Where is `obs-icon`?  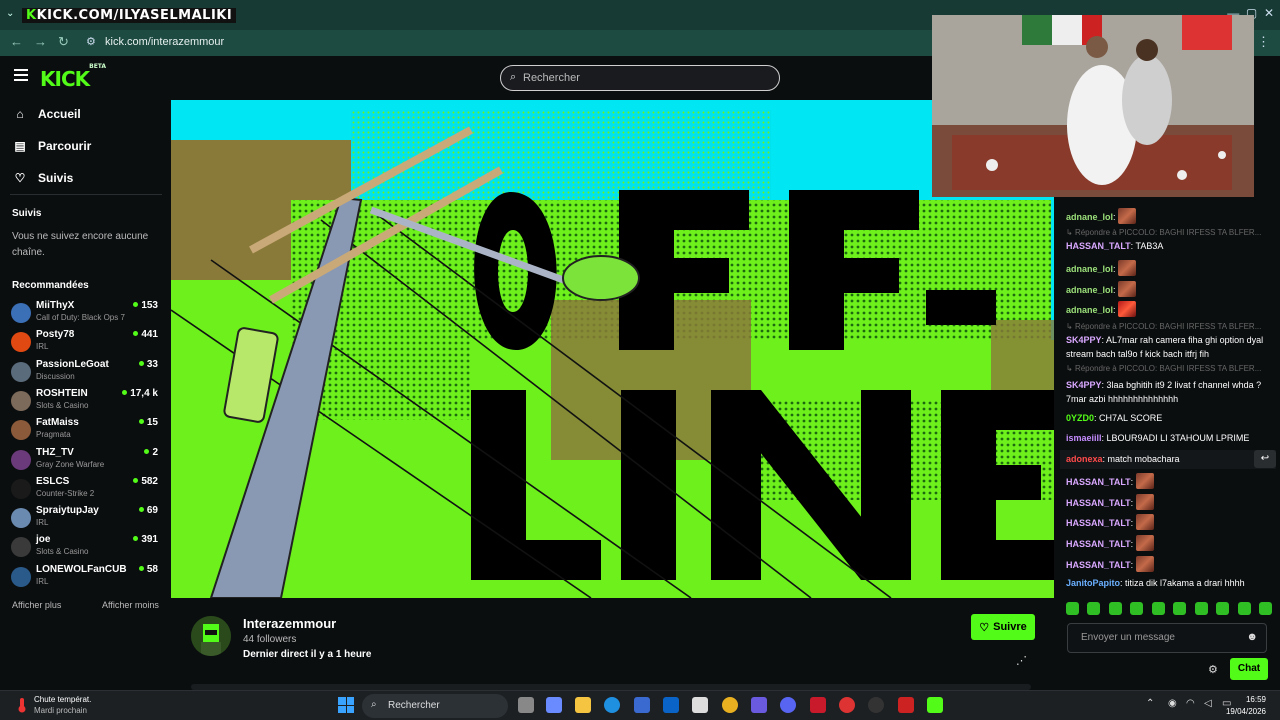
obs-icon is located at coordinates (876, 705).